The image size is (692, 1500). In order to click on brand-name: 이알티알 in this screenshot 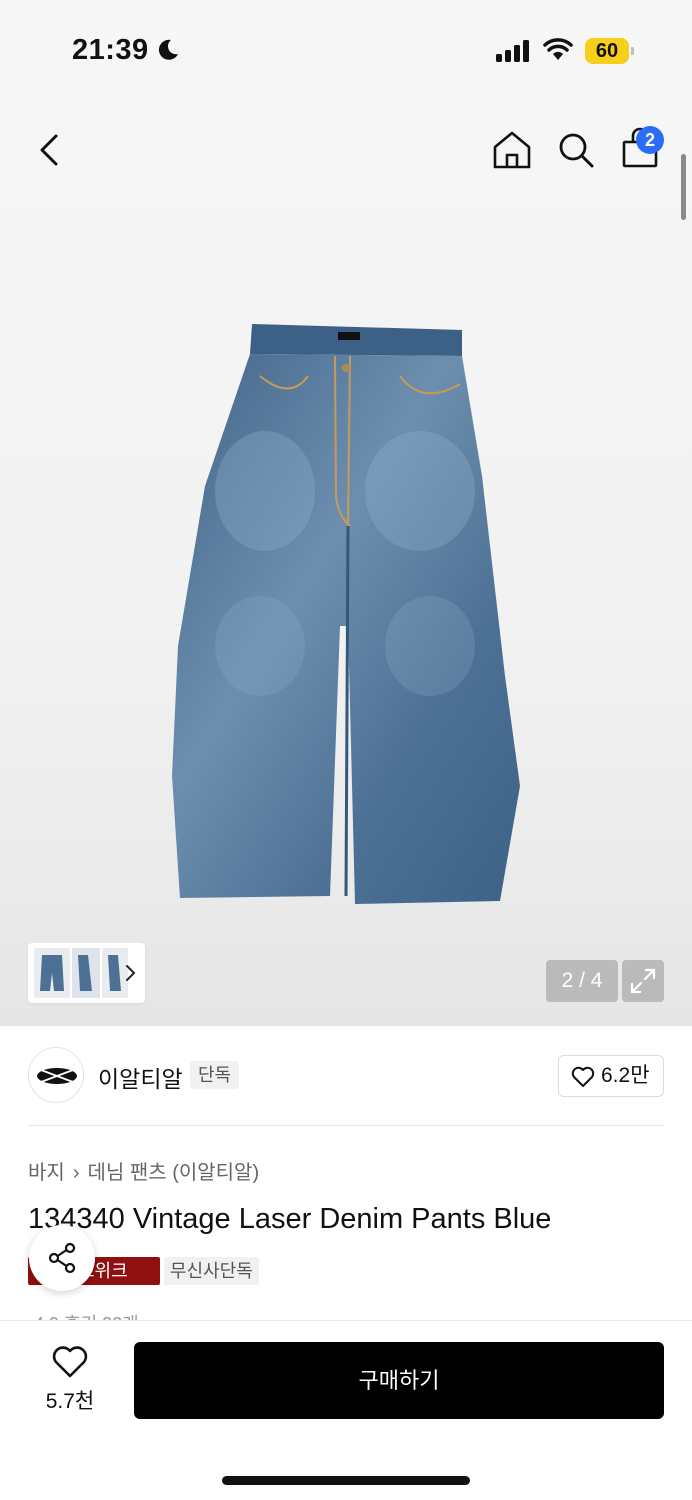, I will do `click(140, 1077)`.